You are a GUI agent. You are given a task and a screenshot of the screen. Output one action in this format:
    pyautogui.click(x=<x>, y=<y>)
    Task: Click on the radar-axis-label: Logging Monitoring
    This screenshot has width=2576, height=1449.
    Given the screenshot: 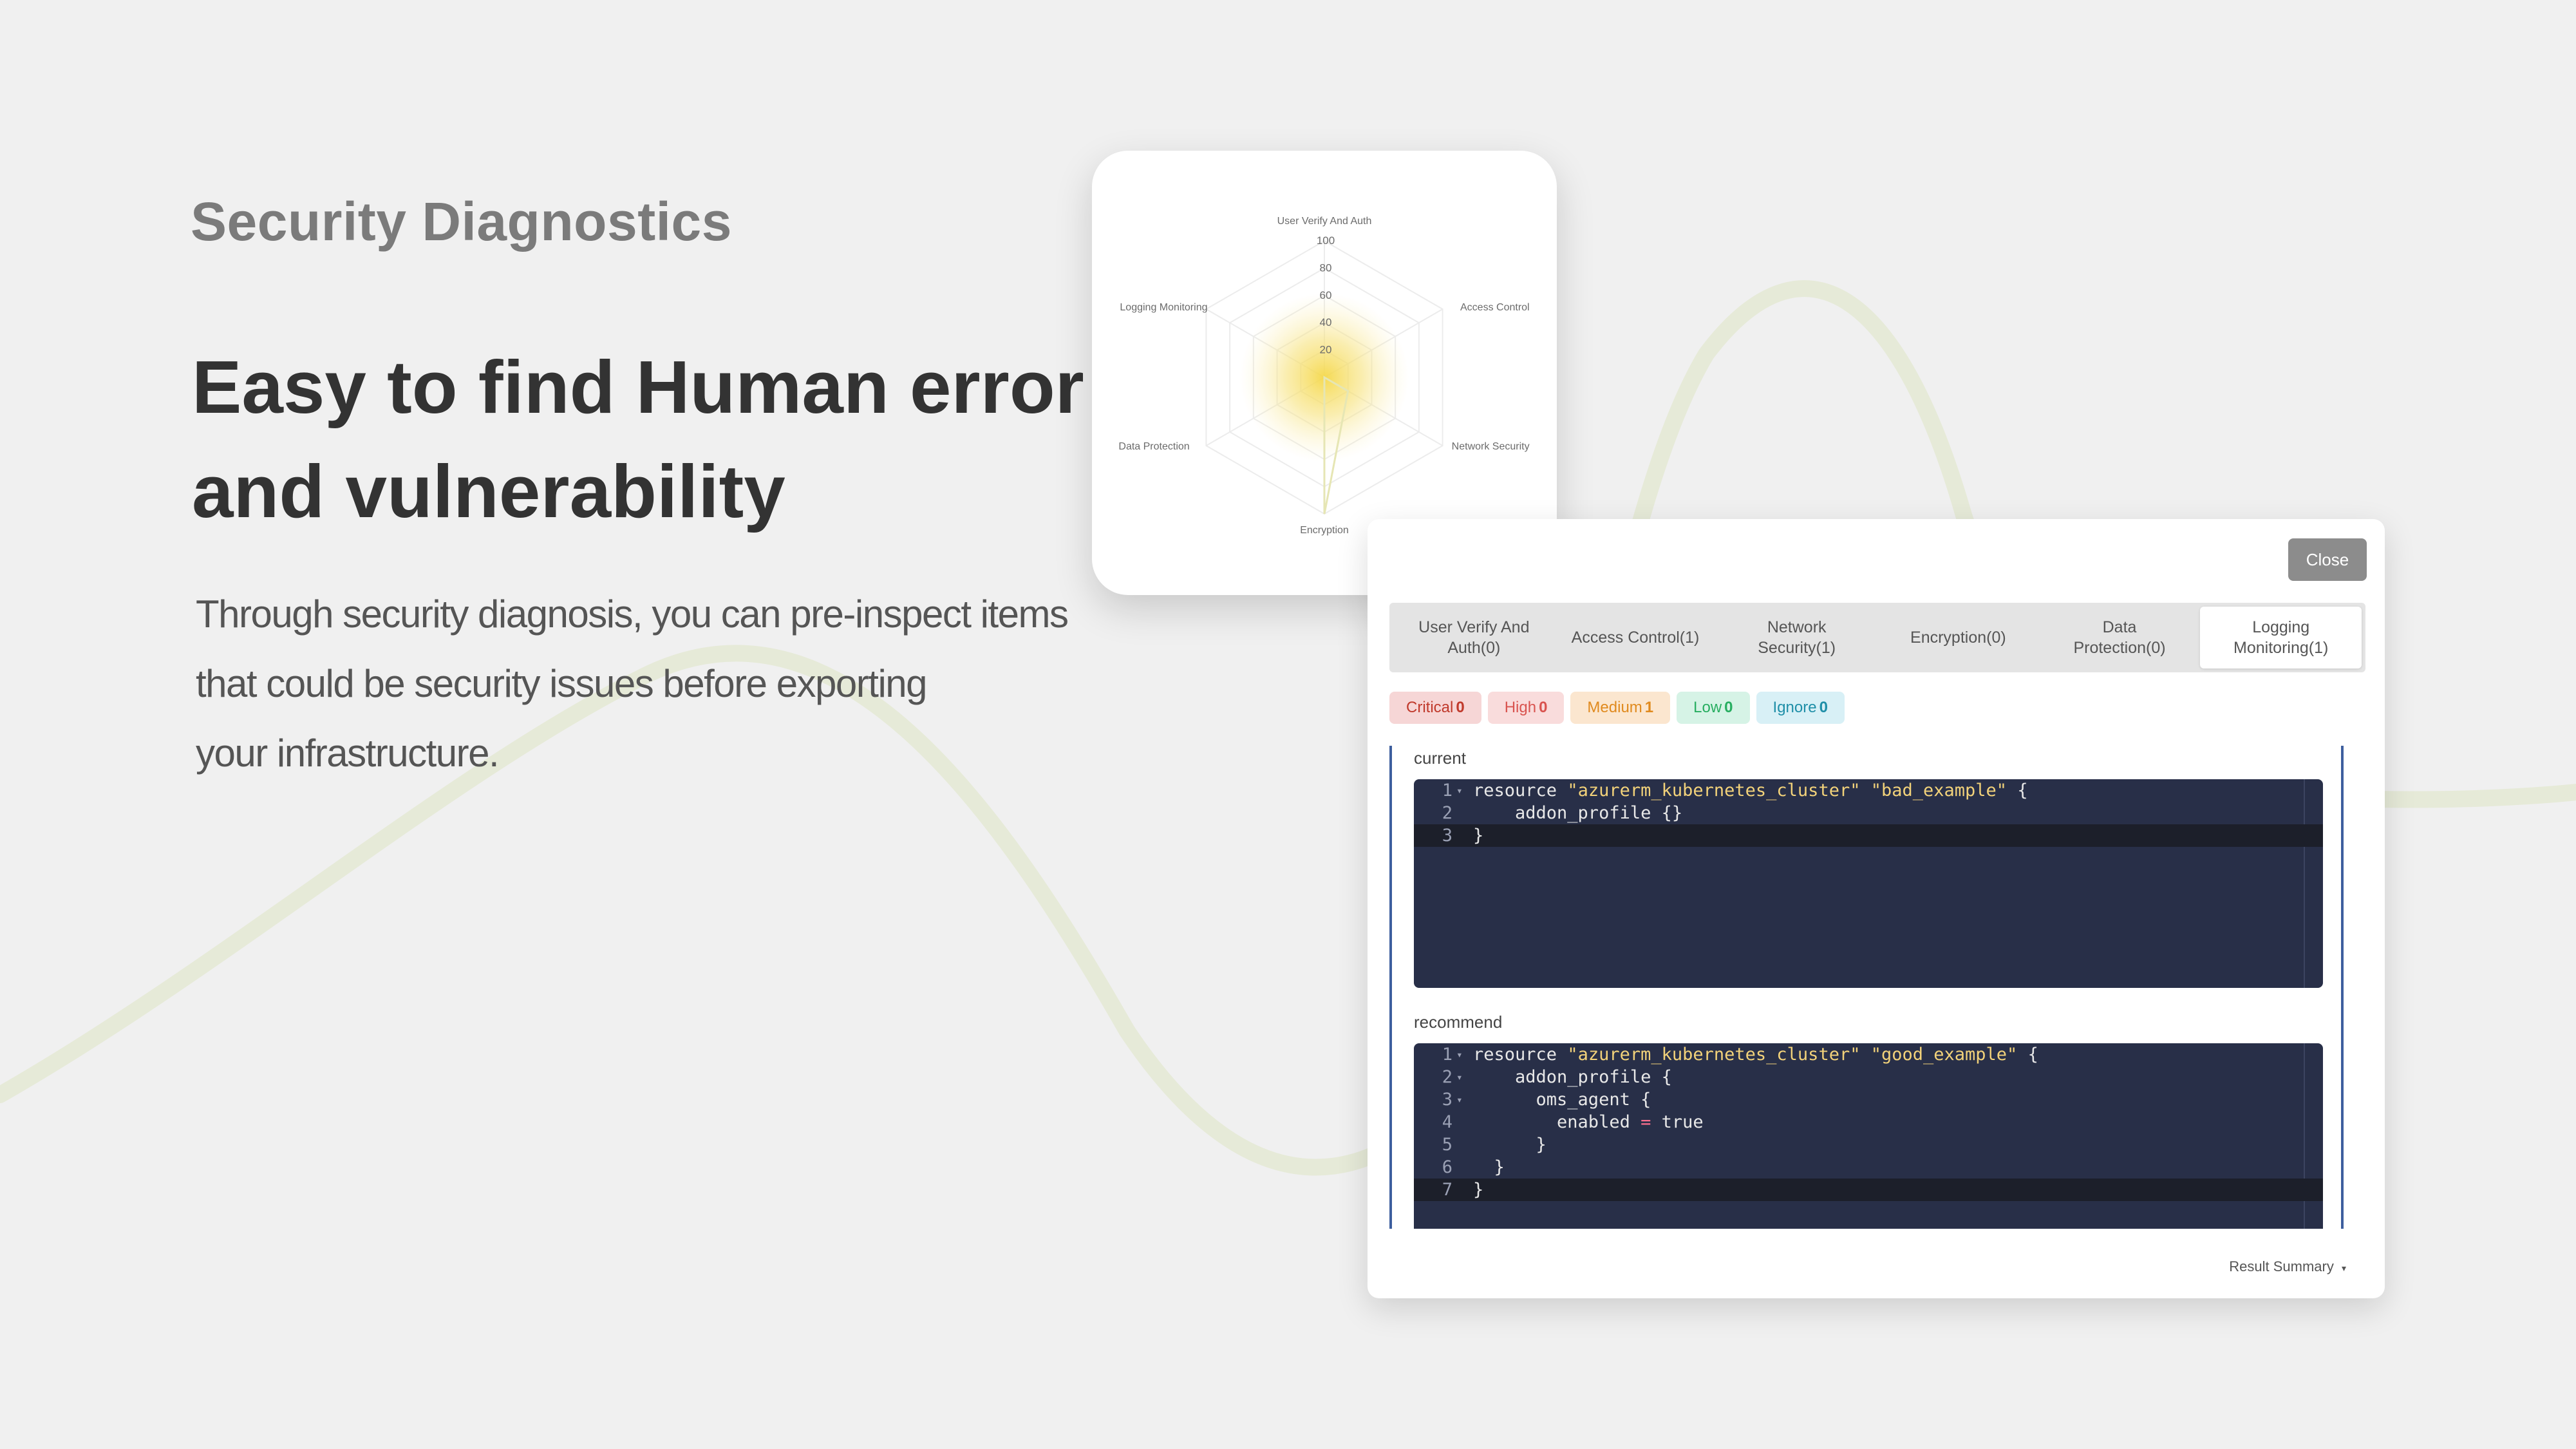 What is the action you would take?
    pyautogui.click(x=1163, y=307)
    